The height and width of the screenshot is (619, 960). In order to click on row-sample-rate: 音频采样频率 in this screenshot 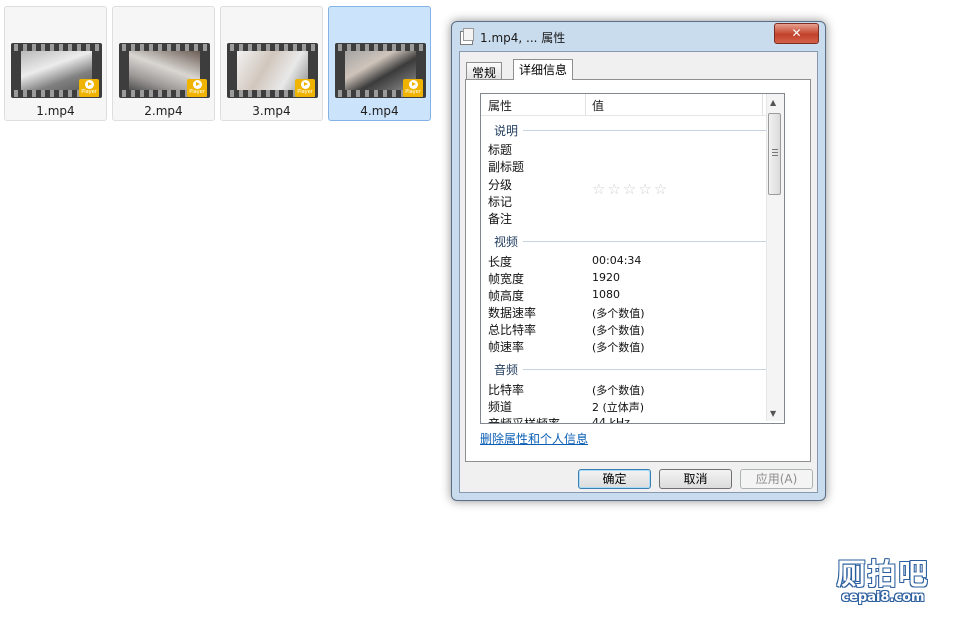, I will do `click(524, 419)`.